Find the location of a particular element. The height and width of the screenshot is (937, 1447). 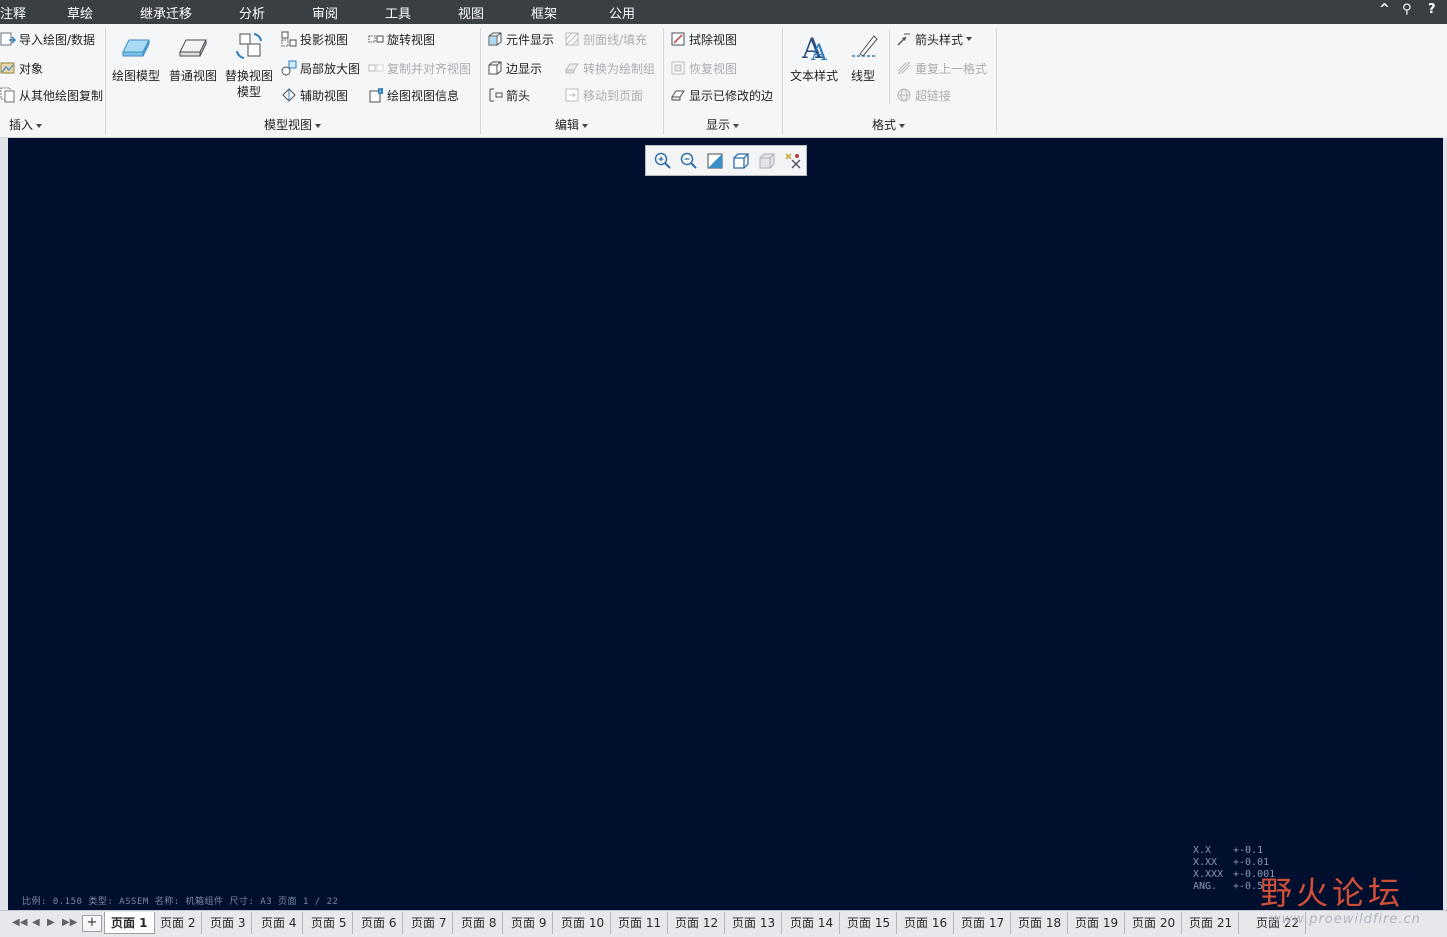

ribbon: 导入绘图/数据 对象 从其他绘图复制 插入 绘图模型 普通视图 替换视图 模型 is located at coordinates (723, 81).